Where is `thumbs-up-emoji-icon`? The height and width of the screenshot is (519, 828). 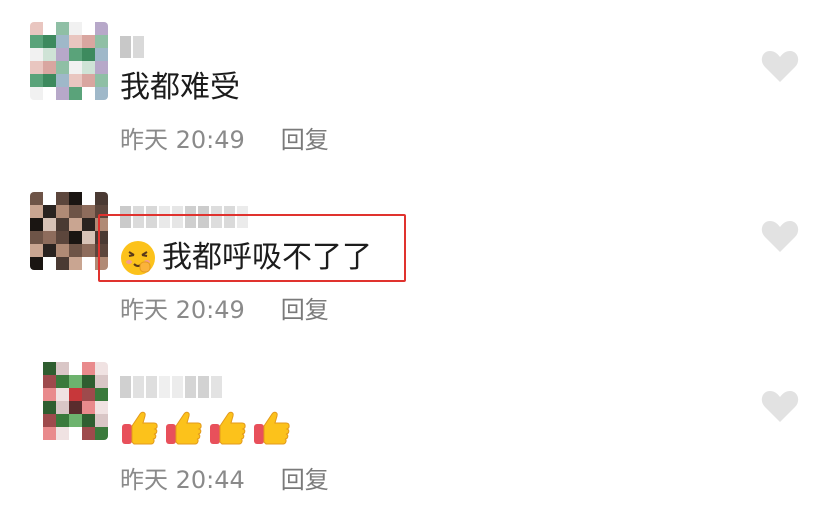
thumbs-up-emoji-icon is located at coordinates (228, 428).